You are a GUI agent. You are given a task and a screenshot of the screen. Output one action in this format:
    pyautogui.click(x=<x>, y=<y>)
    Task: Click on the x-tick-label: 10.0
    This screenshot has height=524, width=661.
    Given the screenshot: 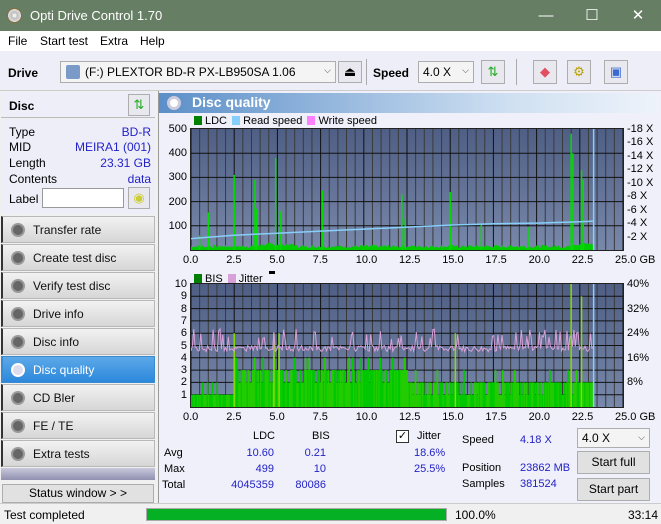 What is the action you would take?
    pyautogui.click(x=366, y=260)
    